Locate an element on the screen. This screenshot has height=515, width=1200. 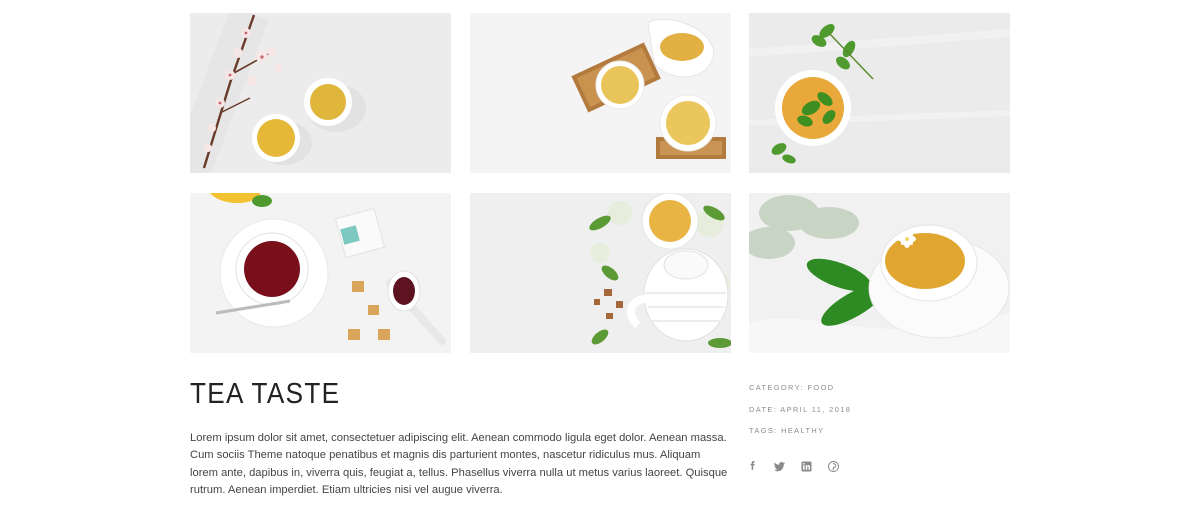
meta-category: CATEGORY: FOOD is located at coordinates (849, 394).